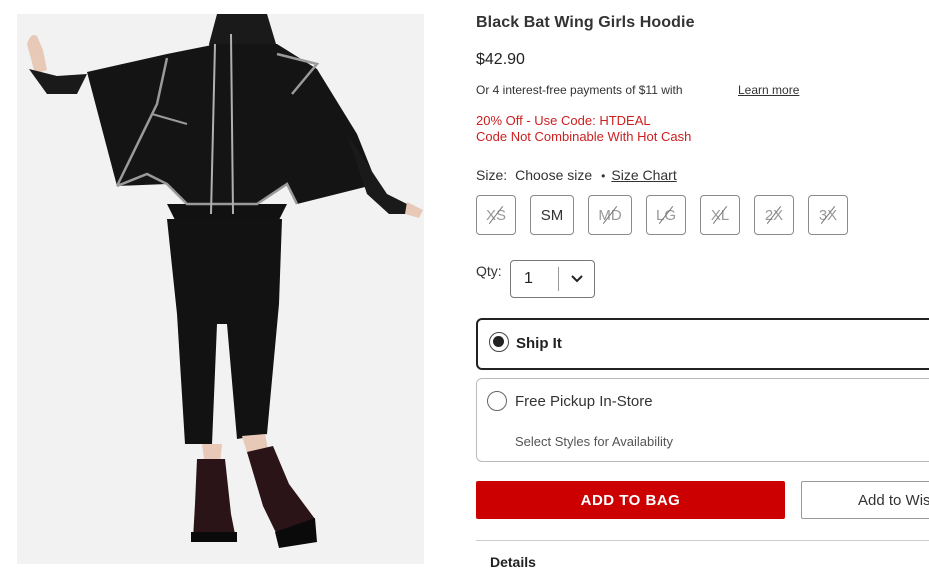  I want to click on quantity-select: 1, so click(552, 279).